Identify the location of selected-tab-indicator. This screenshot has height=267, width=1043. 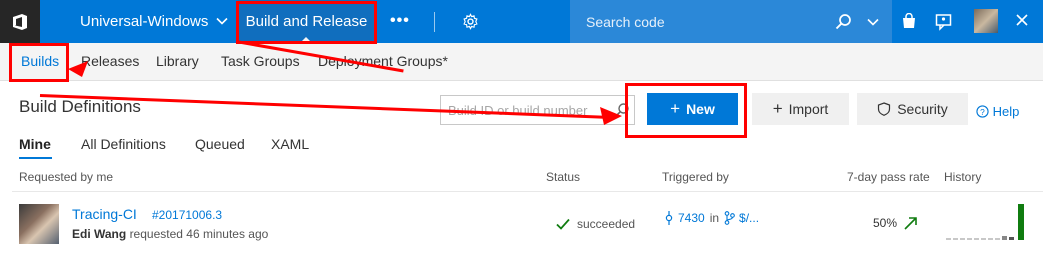
(35, 158).